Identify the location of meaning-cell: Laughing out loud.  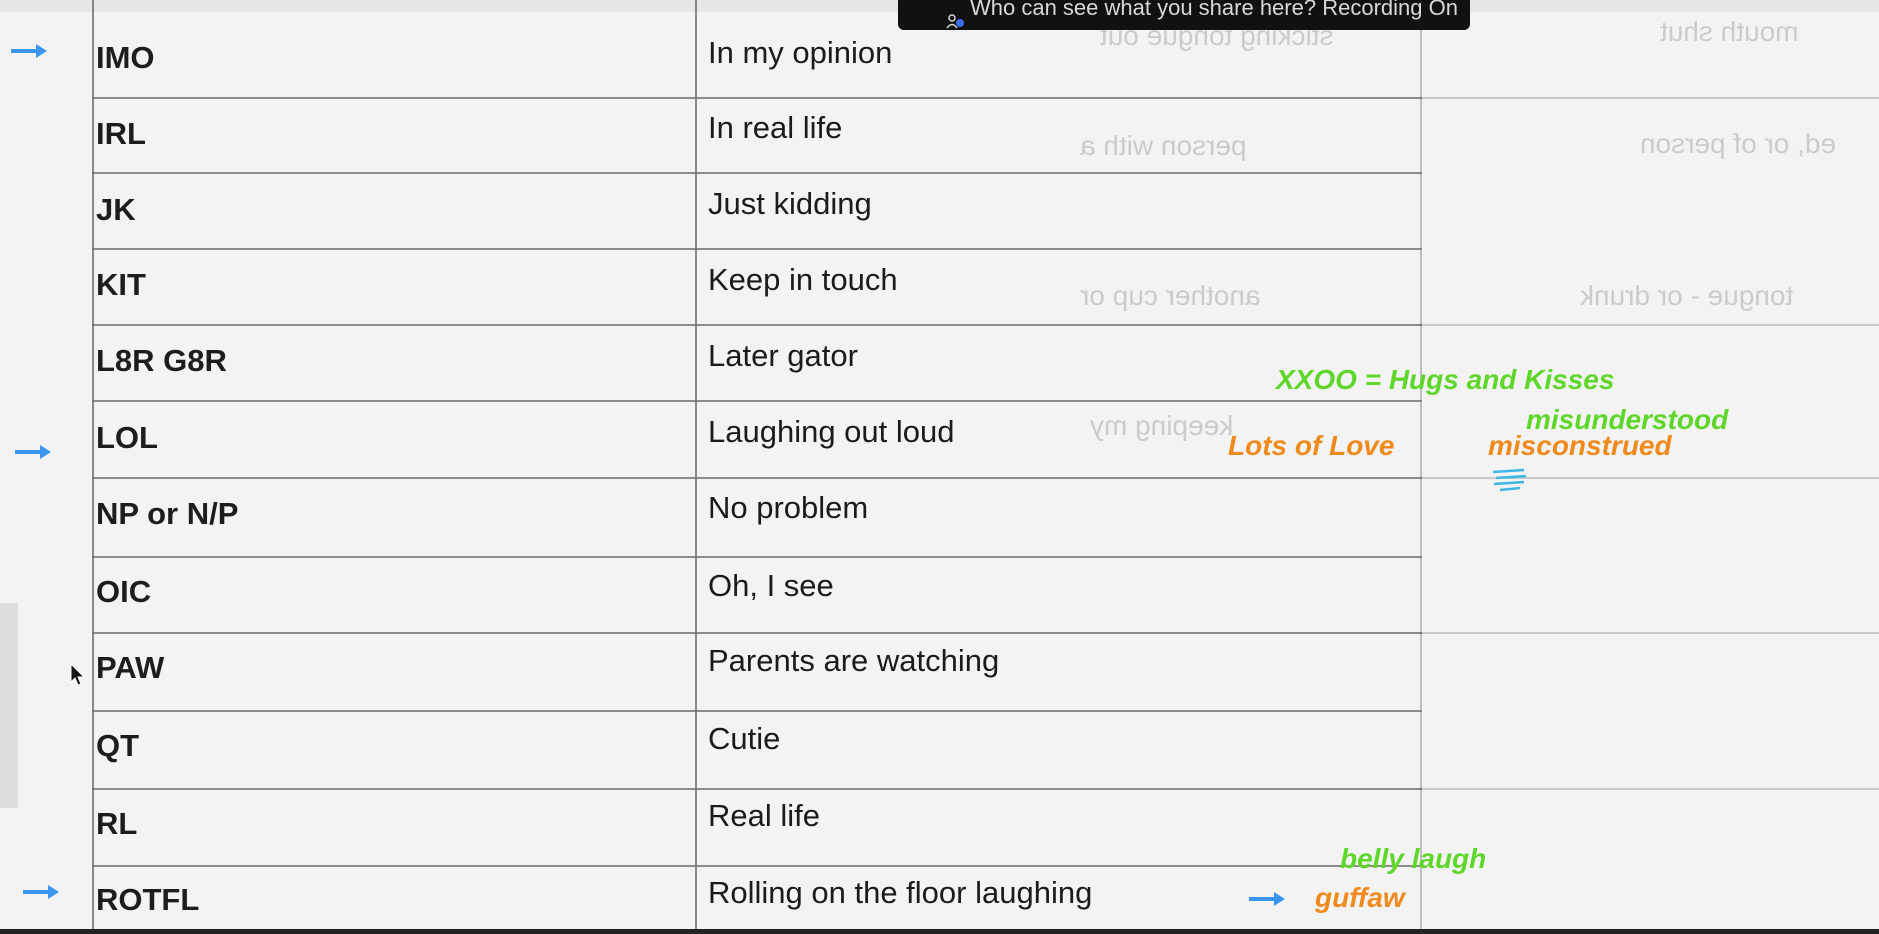
(831, 431).